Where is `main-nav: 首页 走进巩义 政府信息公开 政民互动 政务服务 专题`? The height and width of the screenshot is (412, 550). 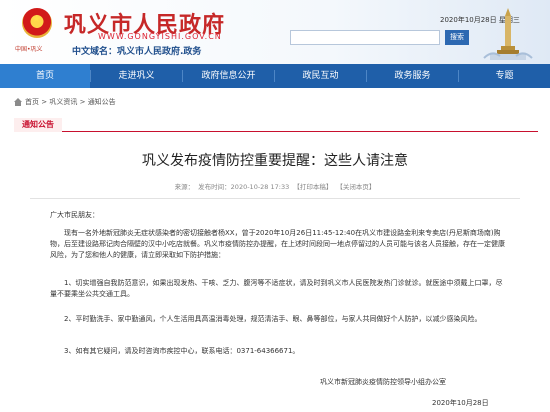 main-nav: 首页 走进巩义 政府信息公开 政民互动 政务服务 专题 is located at coordinates (275, 76).